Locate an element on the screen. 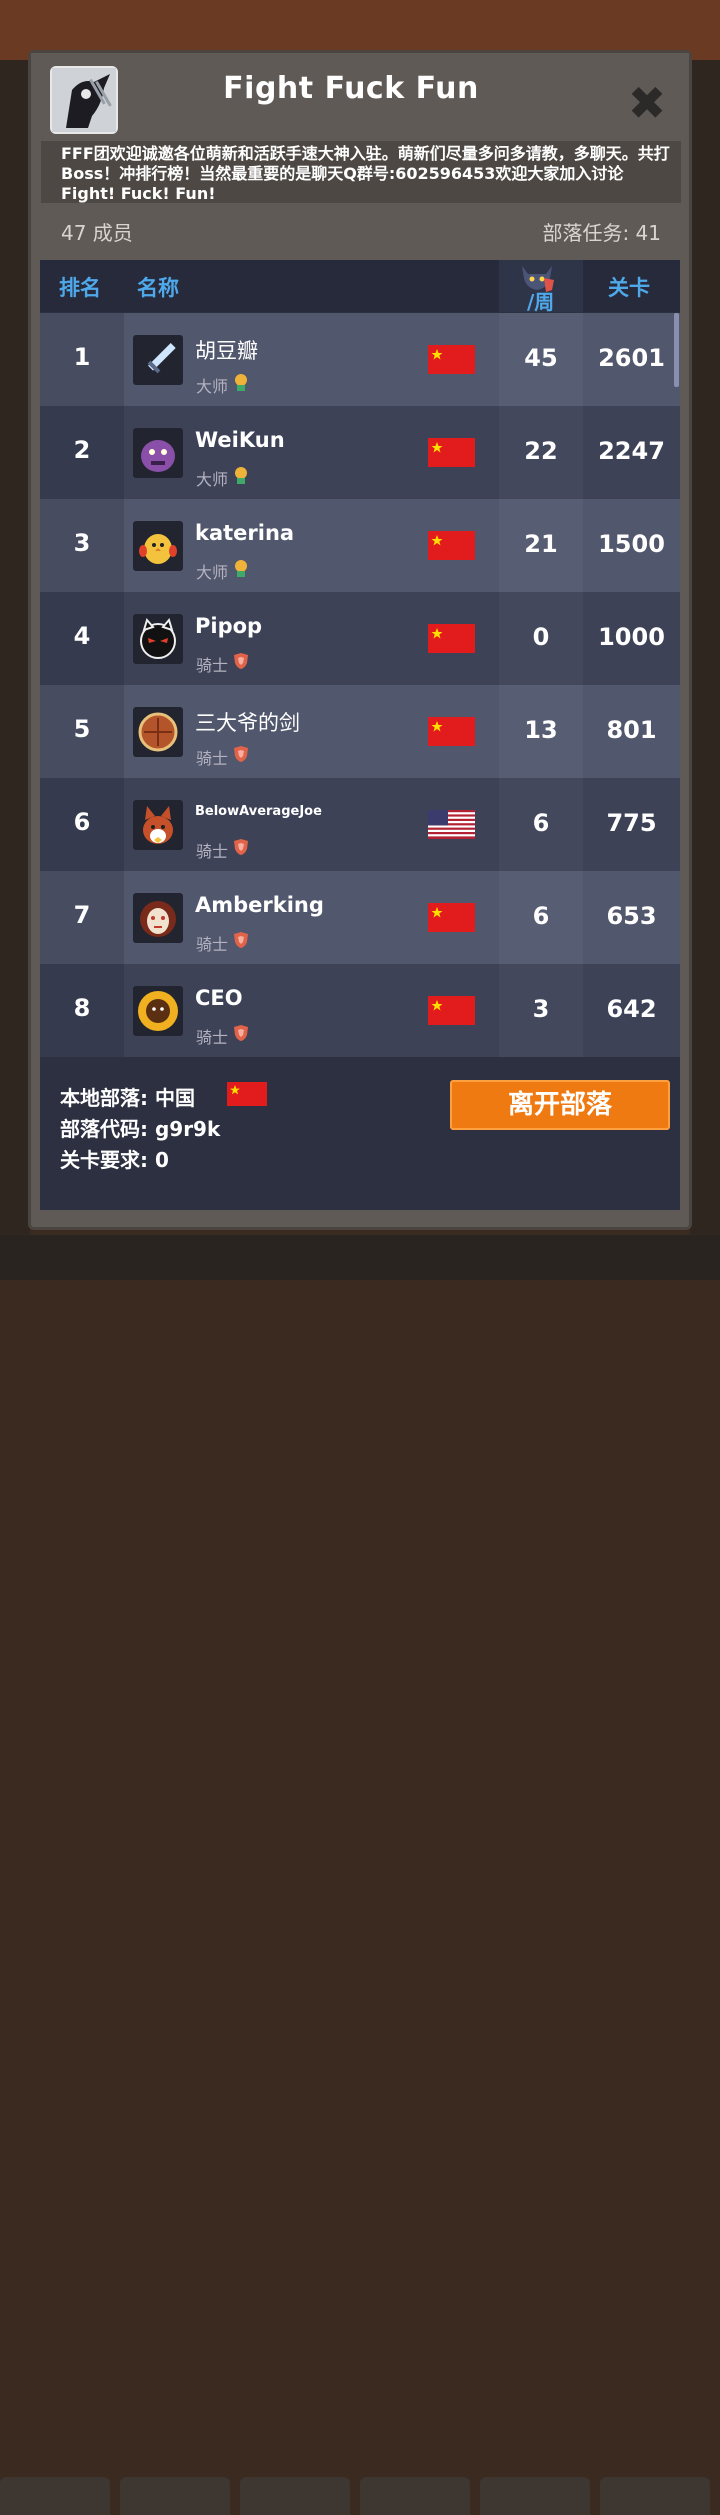  clan-footer: 本地部落: 中国 部落代码: g9r9k 关卡要求: 0 离开部落 is located at coordinates (360, 1135).